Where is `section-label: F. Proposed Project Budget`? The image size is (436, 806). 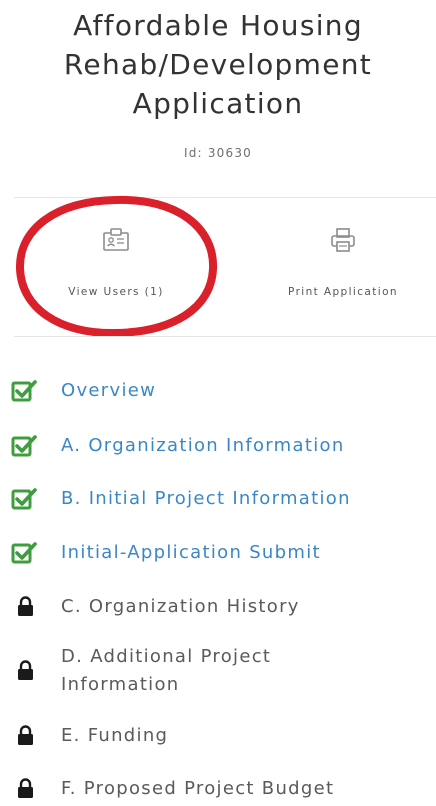
section-label: F. Proposed Project Budget is located at coordinates (198, 788).